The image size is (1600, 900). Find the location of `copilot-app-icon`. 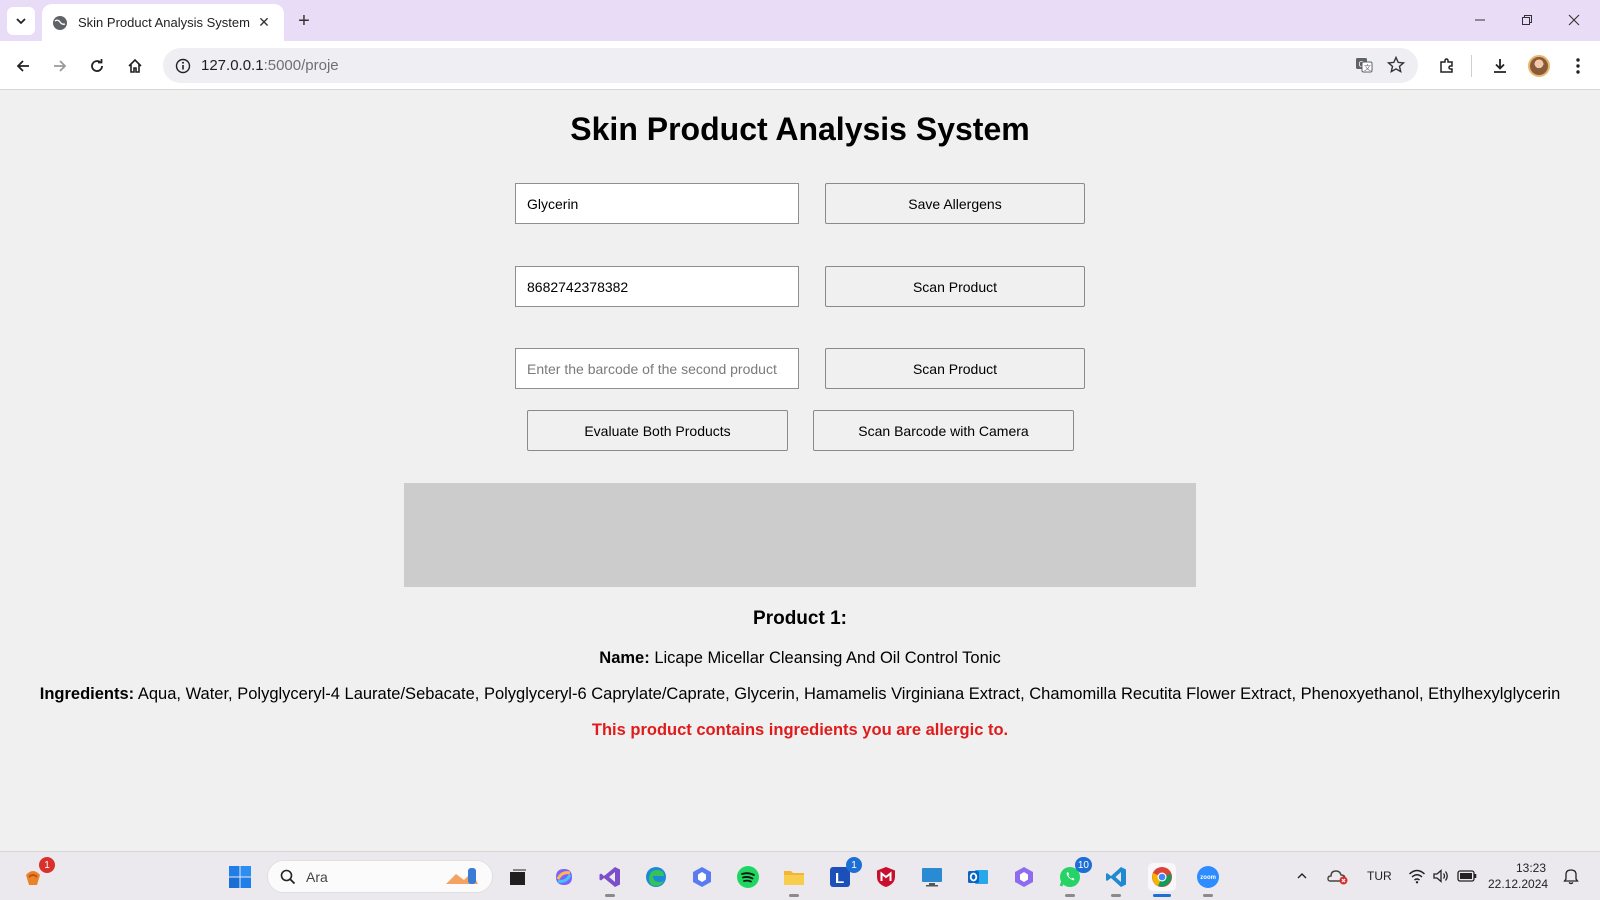

copilot-app-icon is located at coordinates (702, 877).